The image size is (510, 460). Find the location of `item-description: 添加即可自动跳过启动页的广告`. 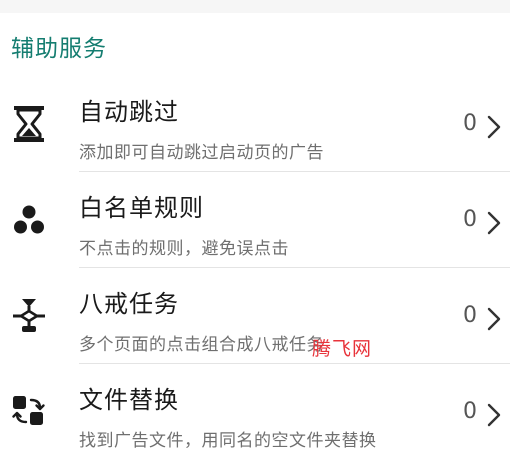

item-description: 添加即可自动跳过启动页的广告 is located at coordinates (201, 153).